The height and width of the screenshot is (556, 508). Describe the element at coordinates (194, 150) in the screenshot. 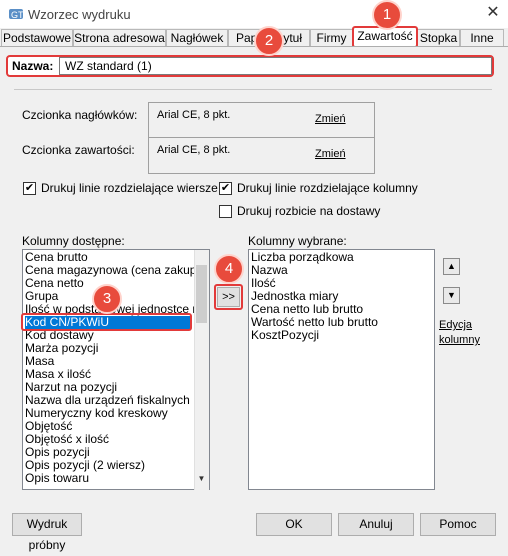

I see `content-font-value: Arial CE, 8 pkt.` at that location.